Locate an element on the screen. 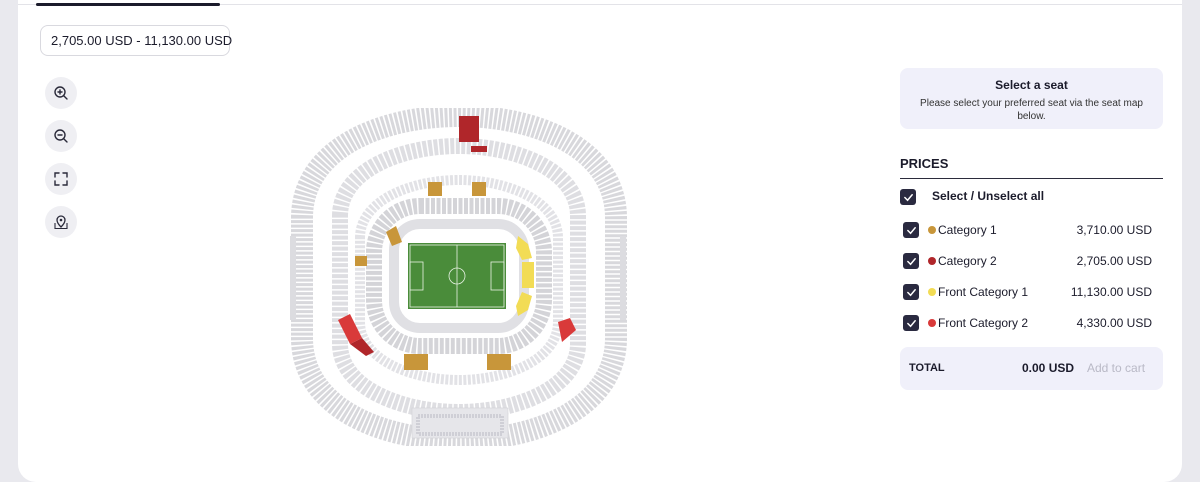 This screenshot has width=1200, height=482. zoom-out-button is located at coordinates (61, 136).